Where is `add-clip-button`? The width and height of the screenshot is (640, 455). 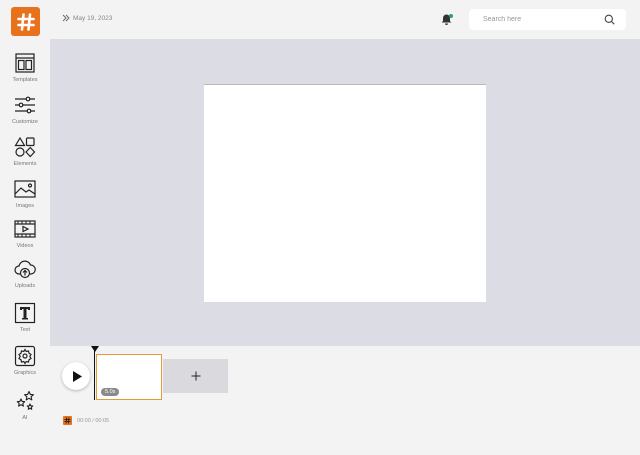 add-clip-button is located at coordinates (195, 376).